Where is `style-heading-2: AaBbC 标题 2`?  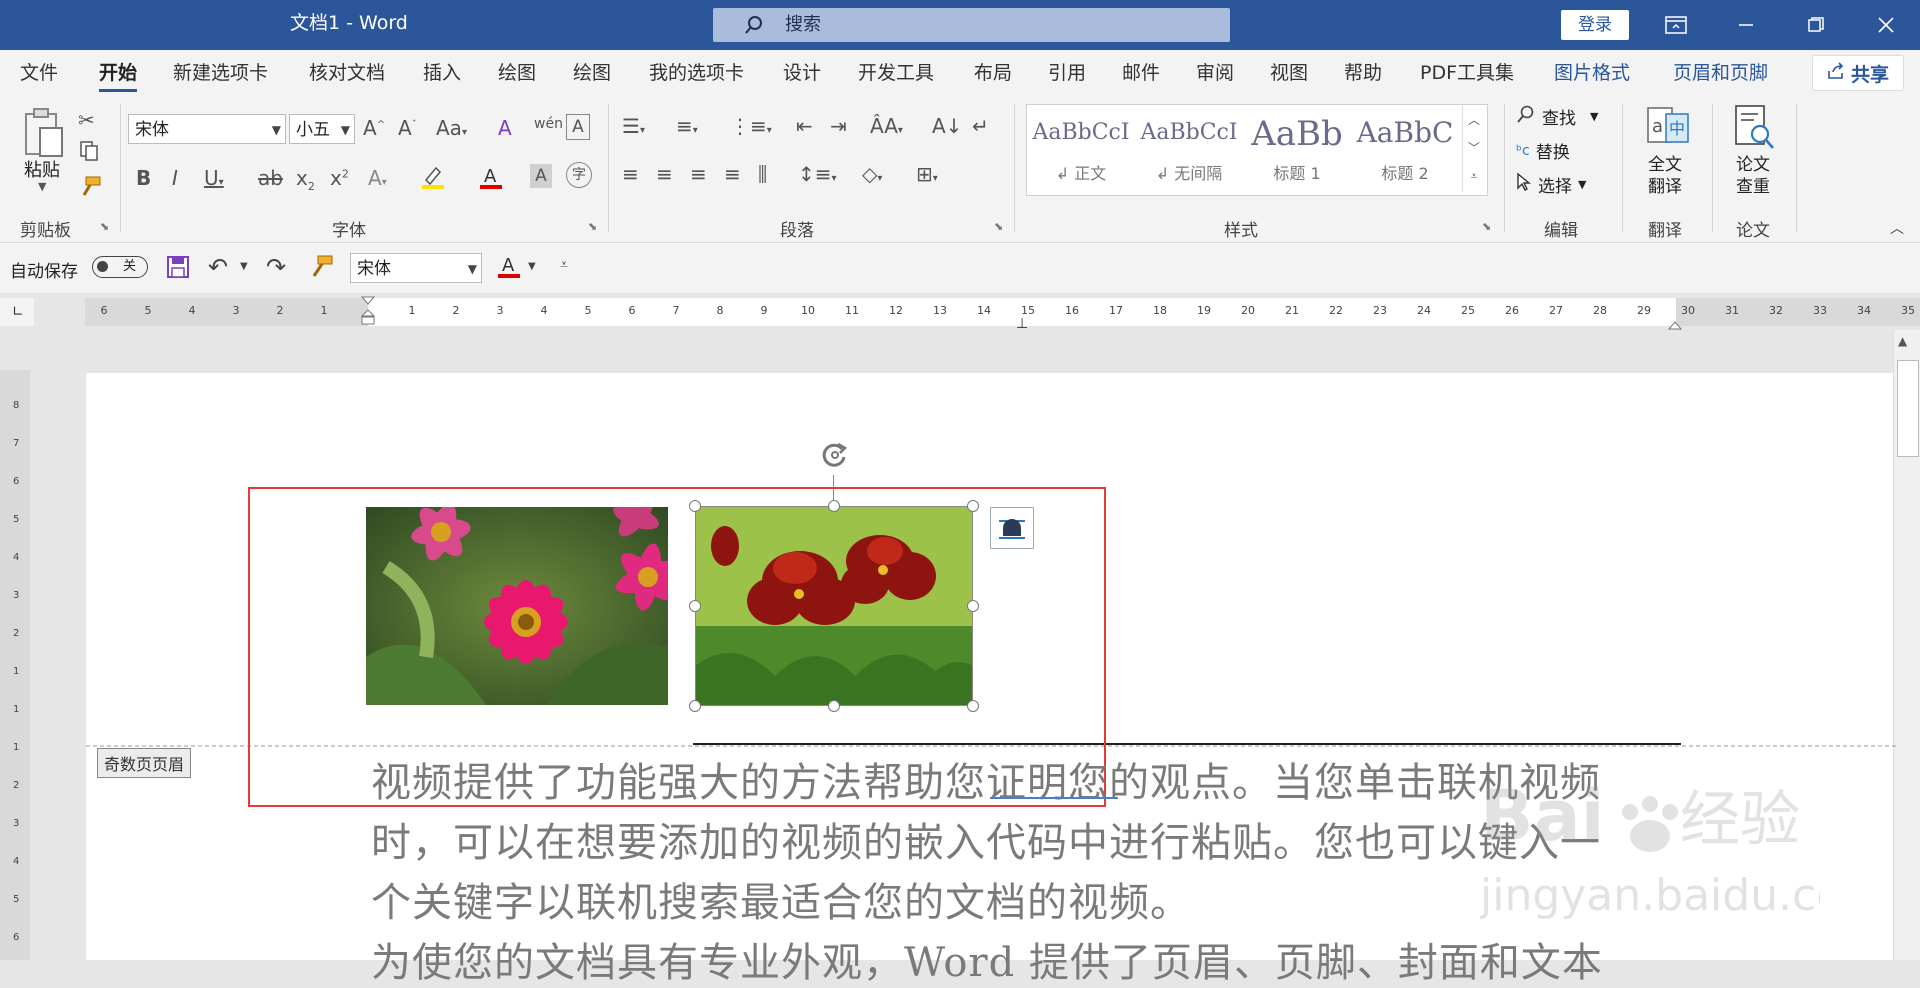
style-heading-2: AaBbC 标题 2 is located at coordinates (1405, 148).